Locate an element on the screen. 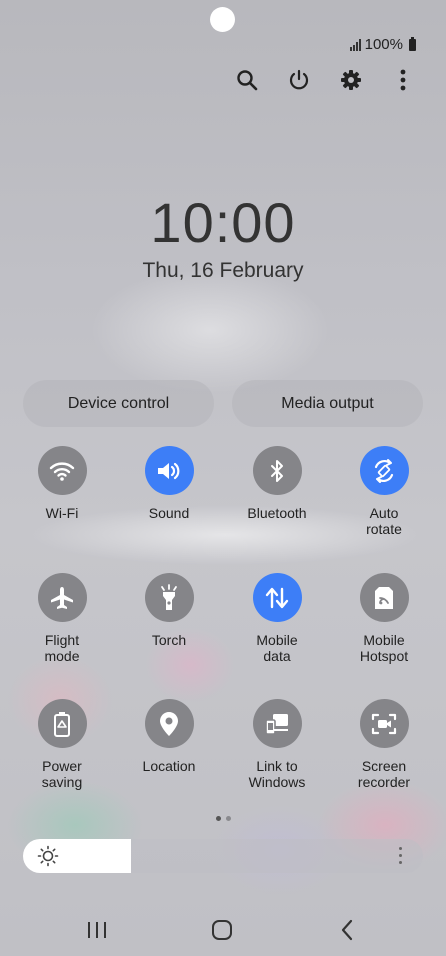 This screenshot has height=956, width=446. tile-auto-rotate: Auto rotate is located at coordinates (384, 491).